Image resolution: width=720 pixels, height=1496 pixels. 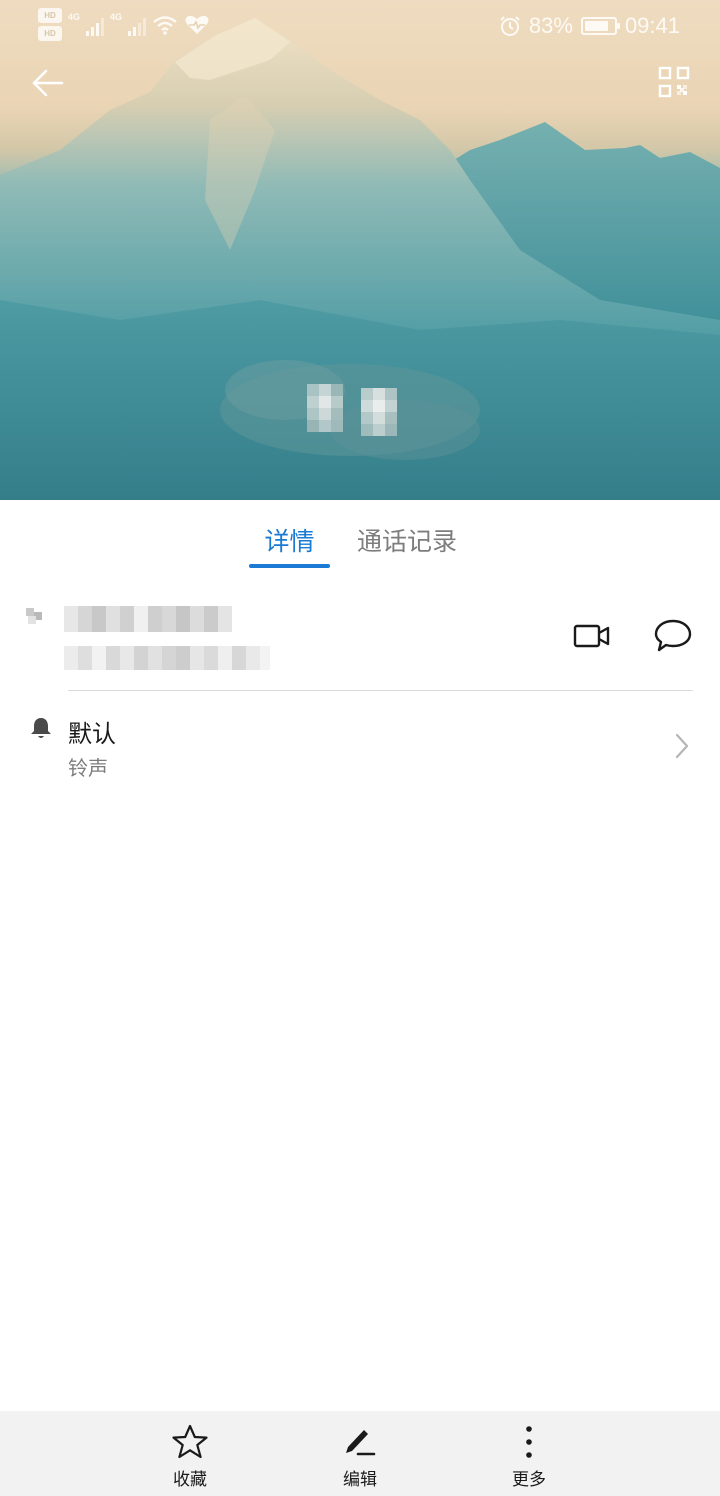 I want to click on bottom-action-bar: 收藏 编辑 更多, so click(x=360, y=1453).